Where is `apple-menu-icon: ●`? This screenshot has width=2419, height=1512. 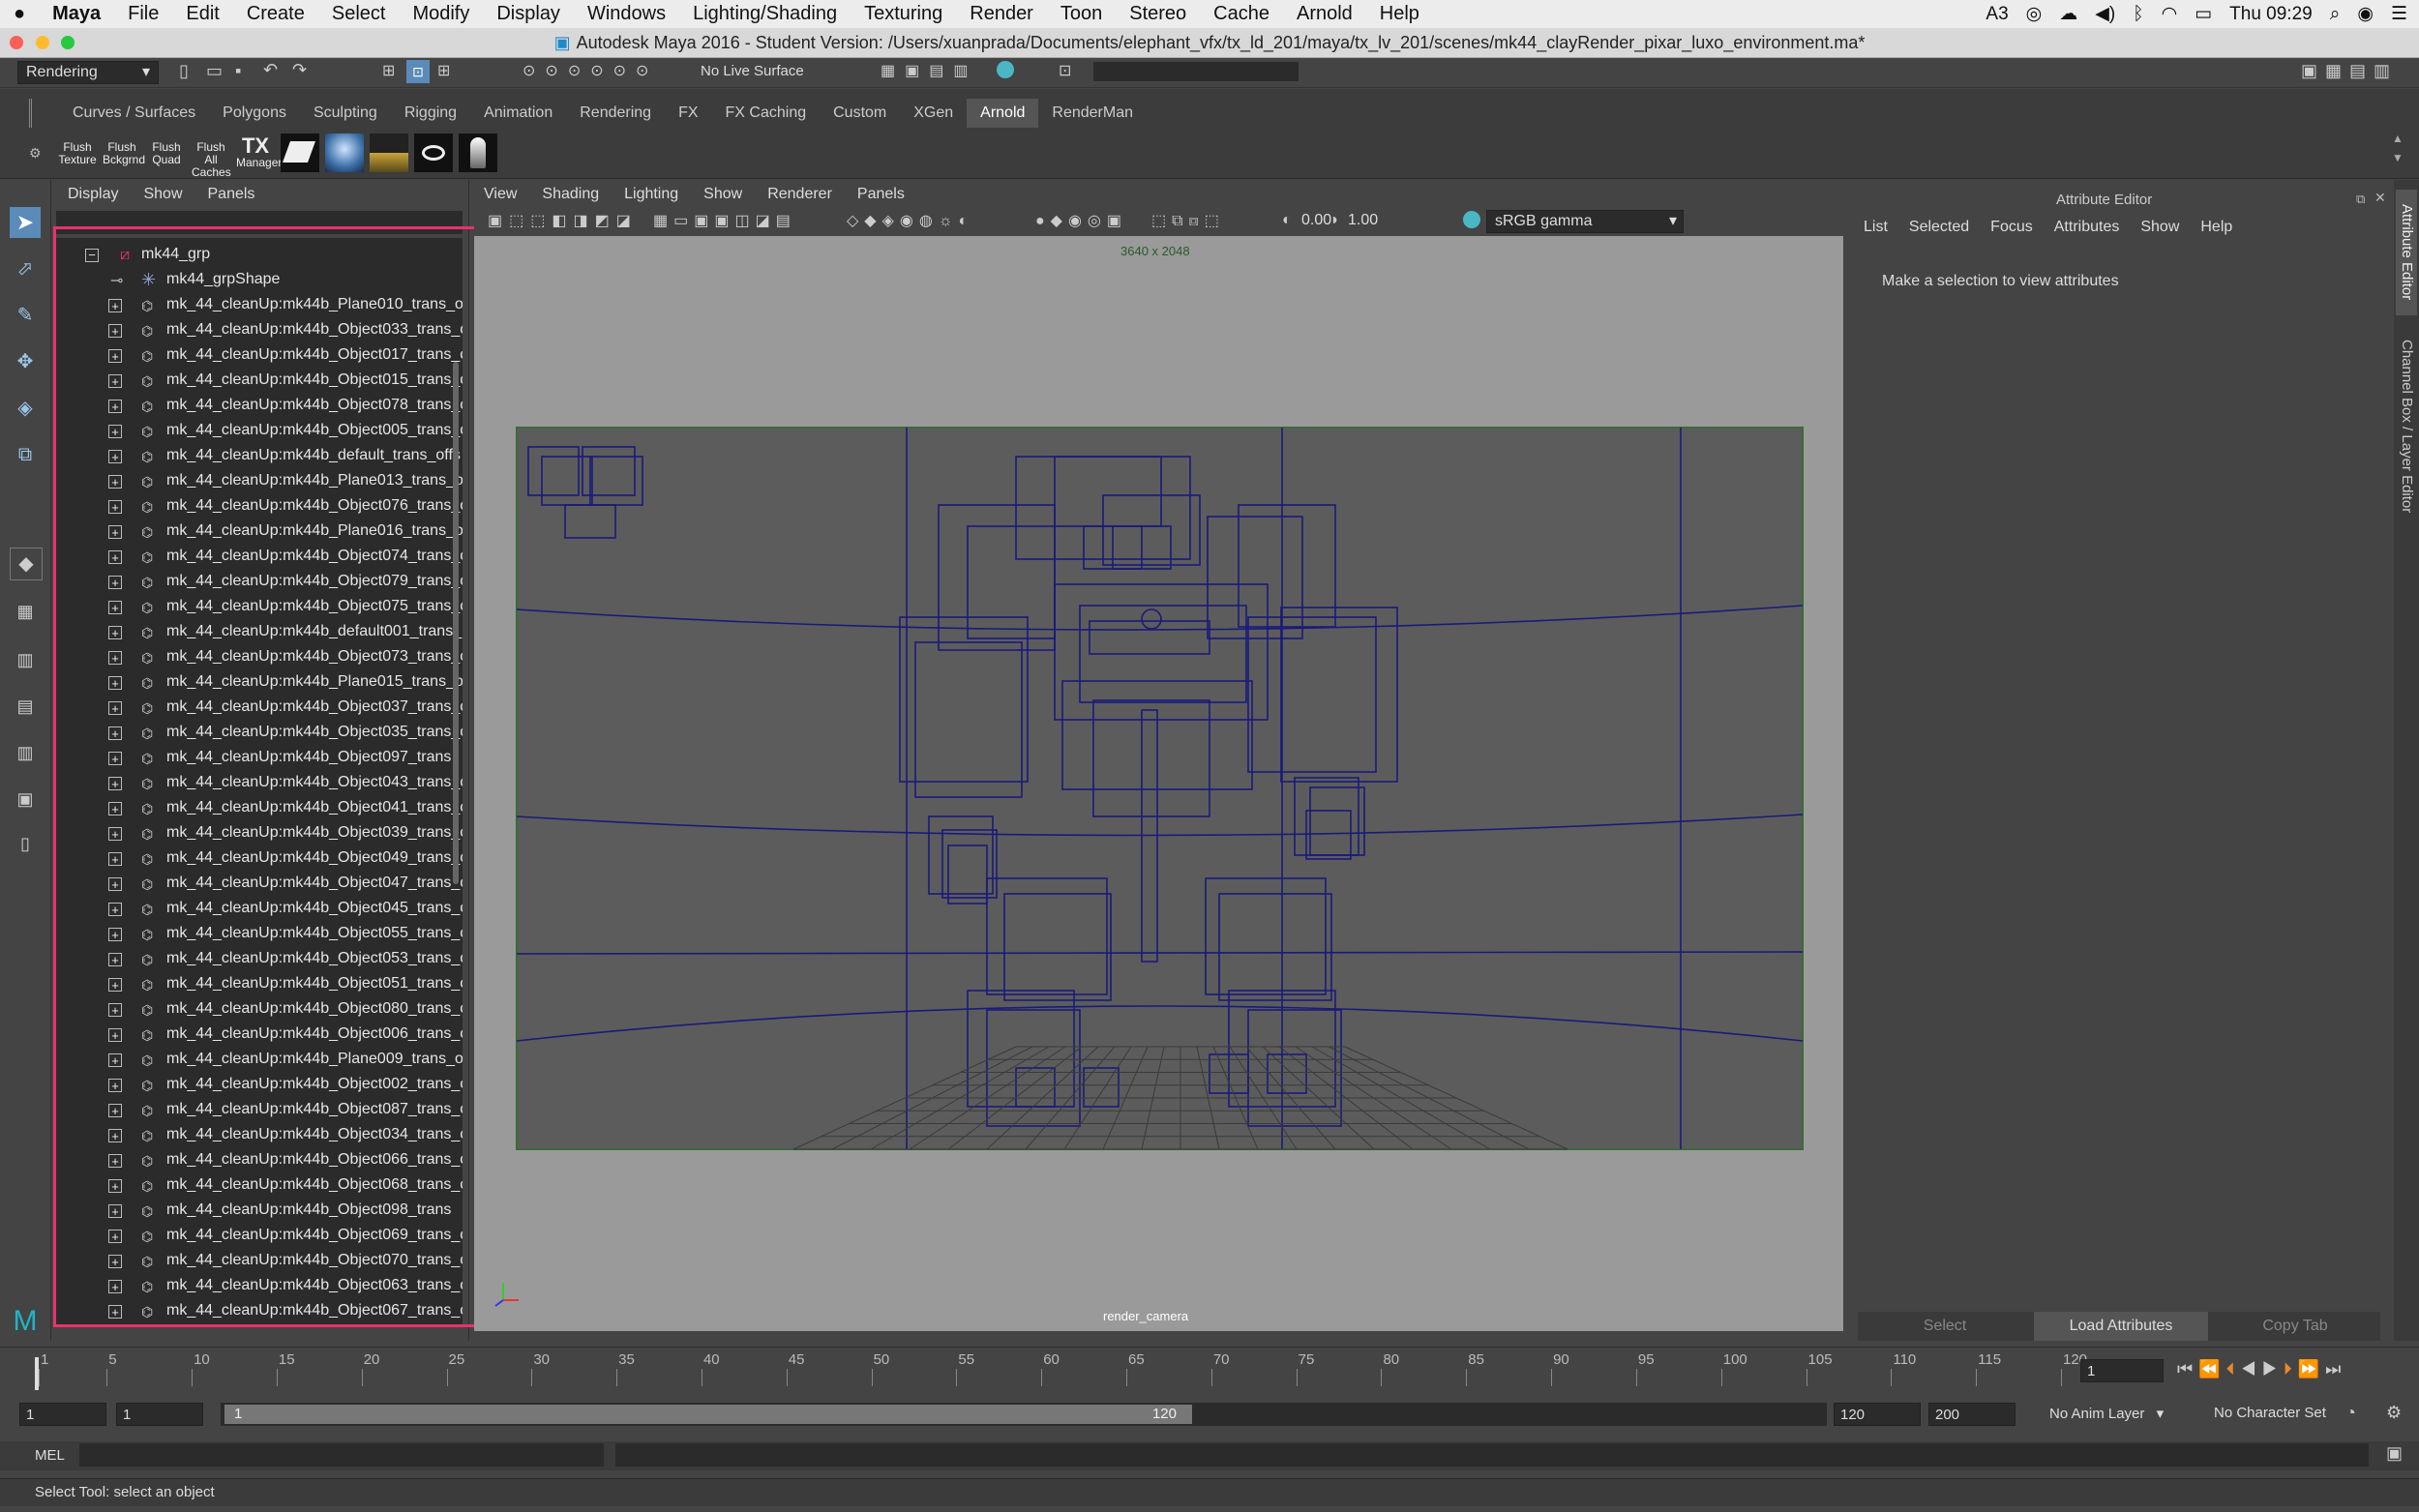 apple-menu-icon: ● is located at coordinates (20, 14).